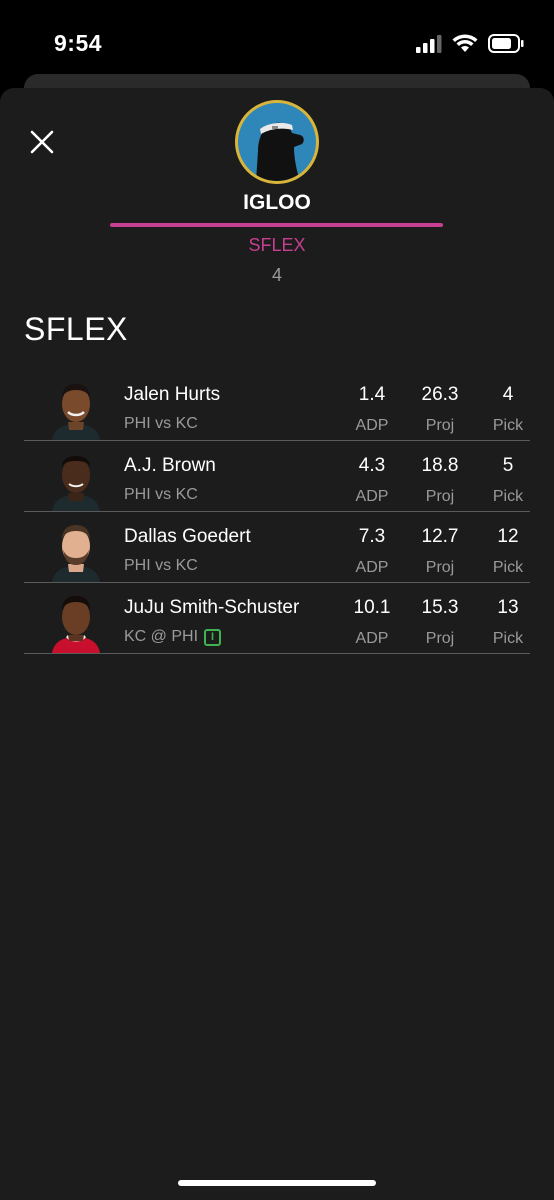 Image resolution: width=554 pixels, height=1200 pixels. What do you see at coordinates (277, 202) in the screenshot?
I see `team-name: IGLOO` at bounding box center [277, 202].